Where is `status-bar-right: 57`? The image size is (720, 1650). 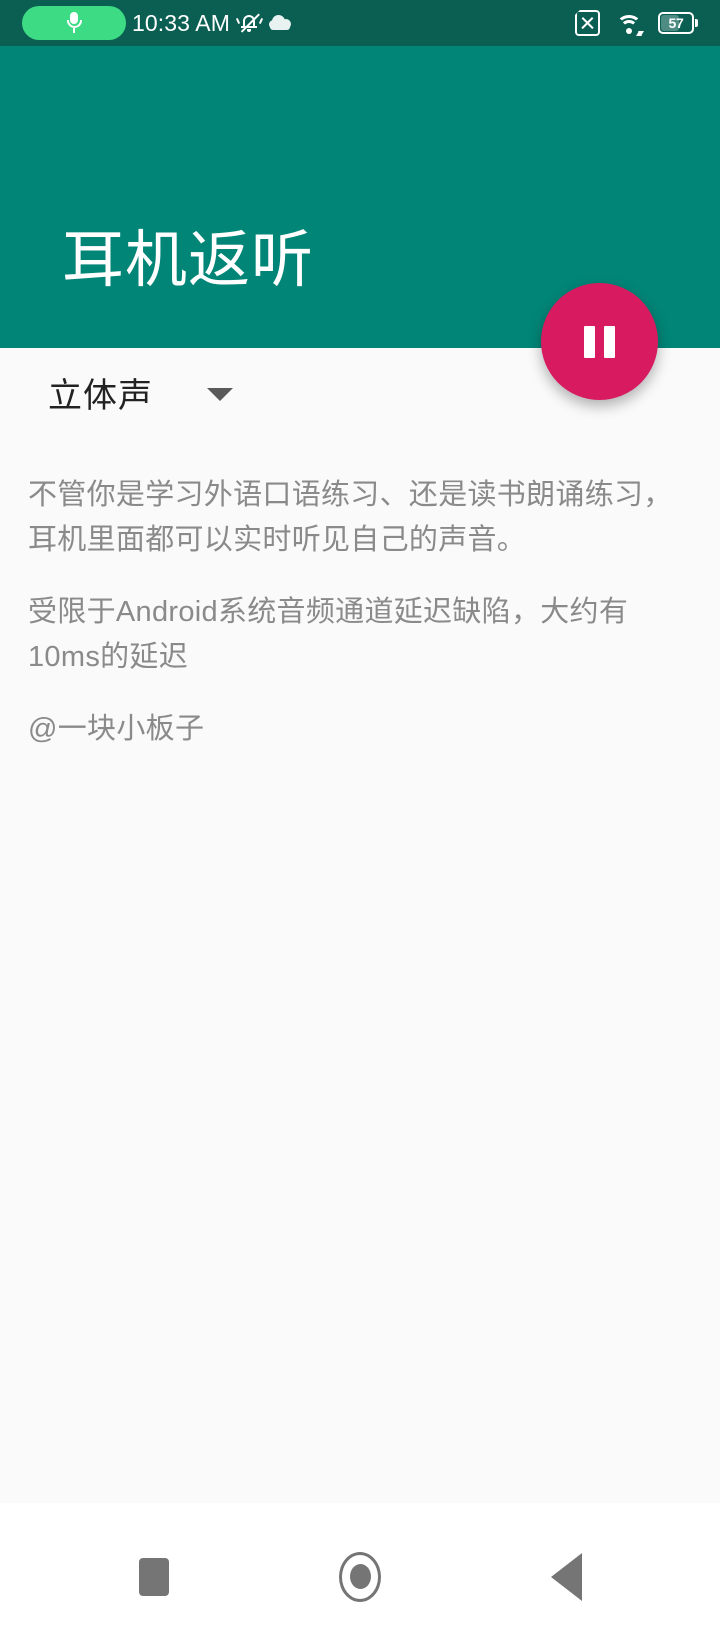 status-bar-right: 57 is located at coordinates (632, 19).